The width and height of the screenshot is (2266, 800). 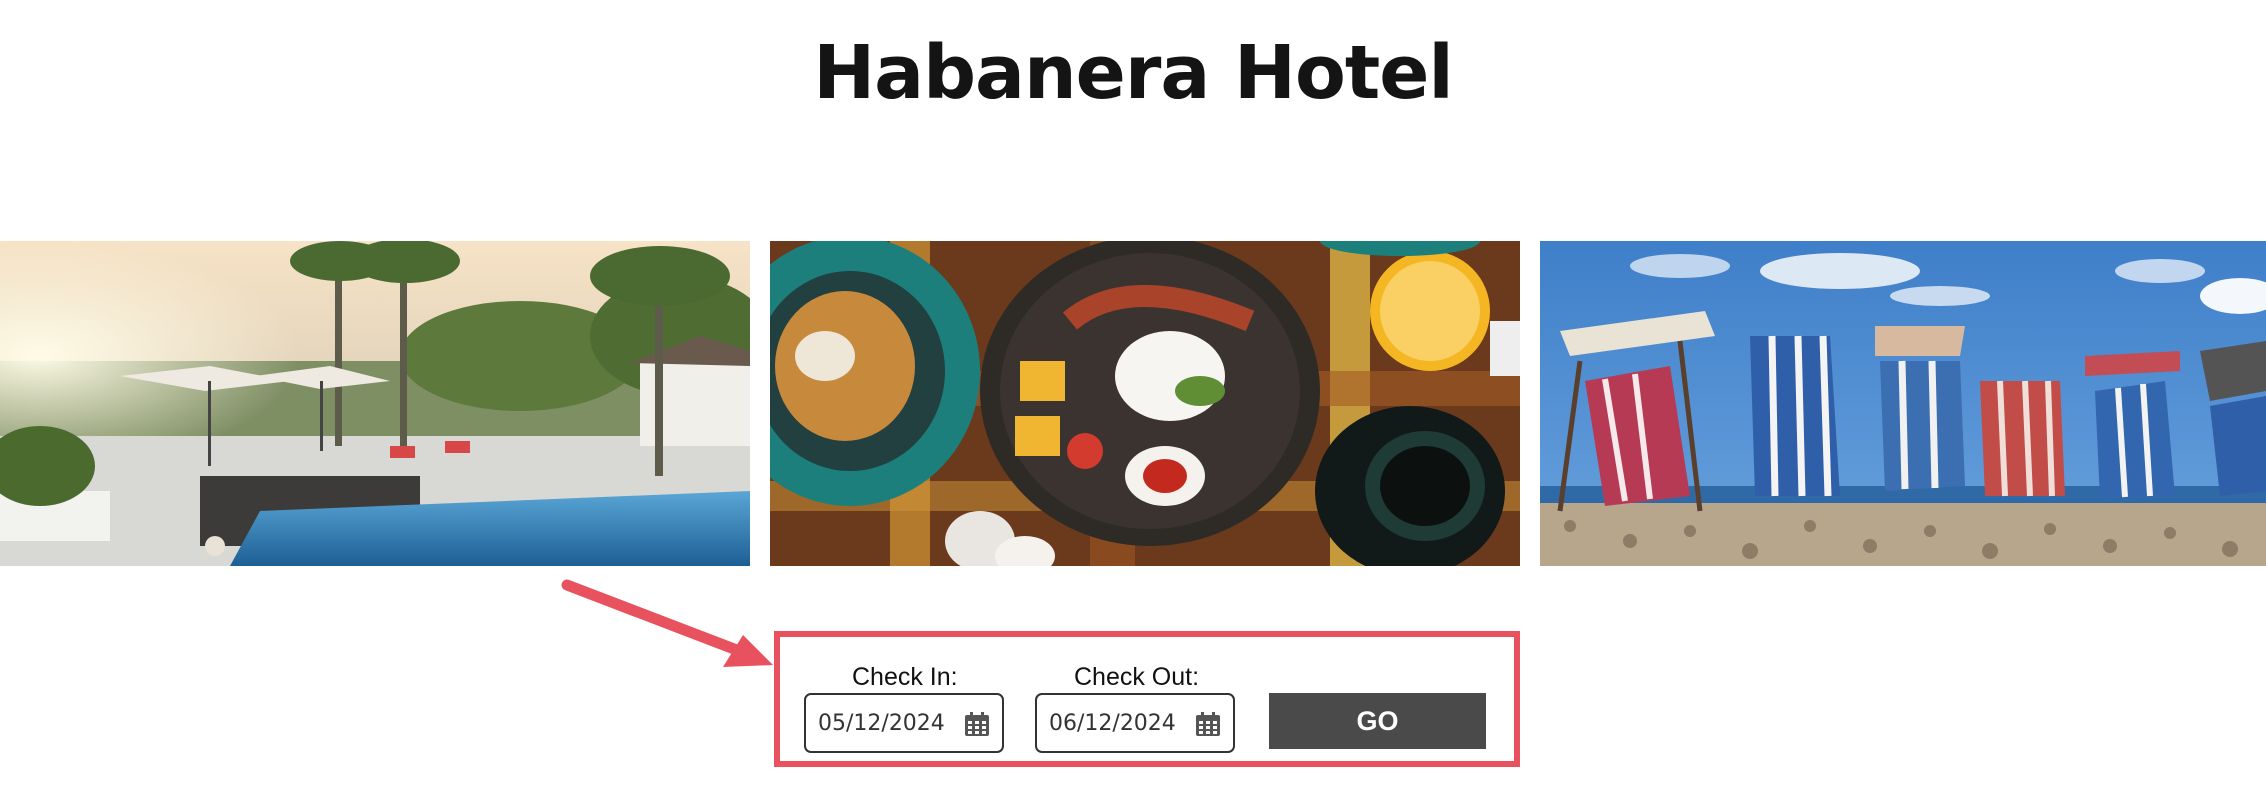 I want to click on check-out-date-input: 06/12/2024, so click(x=1135, y=723).